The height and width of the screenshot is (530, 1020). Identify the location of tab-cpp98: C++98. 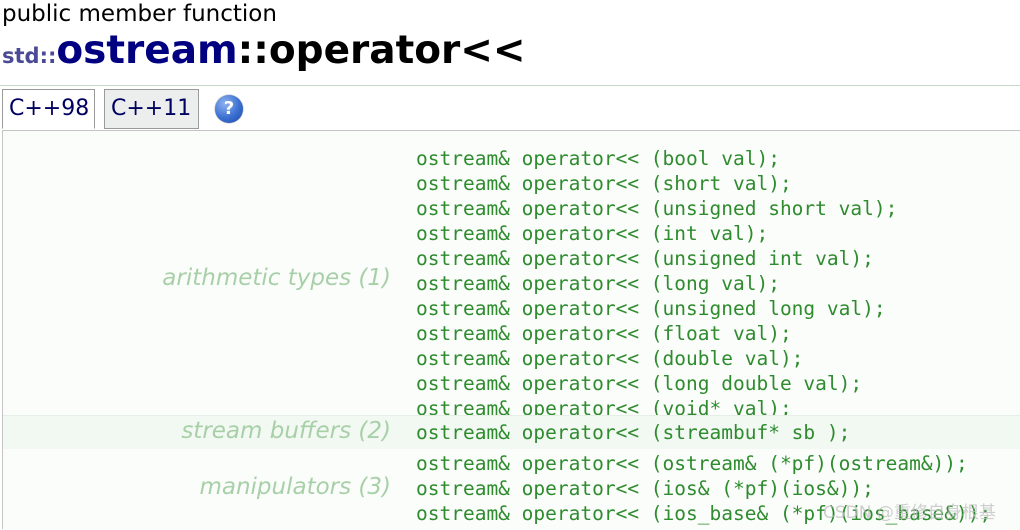
(48, 109).